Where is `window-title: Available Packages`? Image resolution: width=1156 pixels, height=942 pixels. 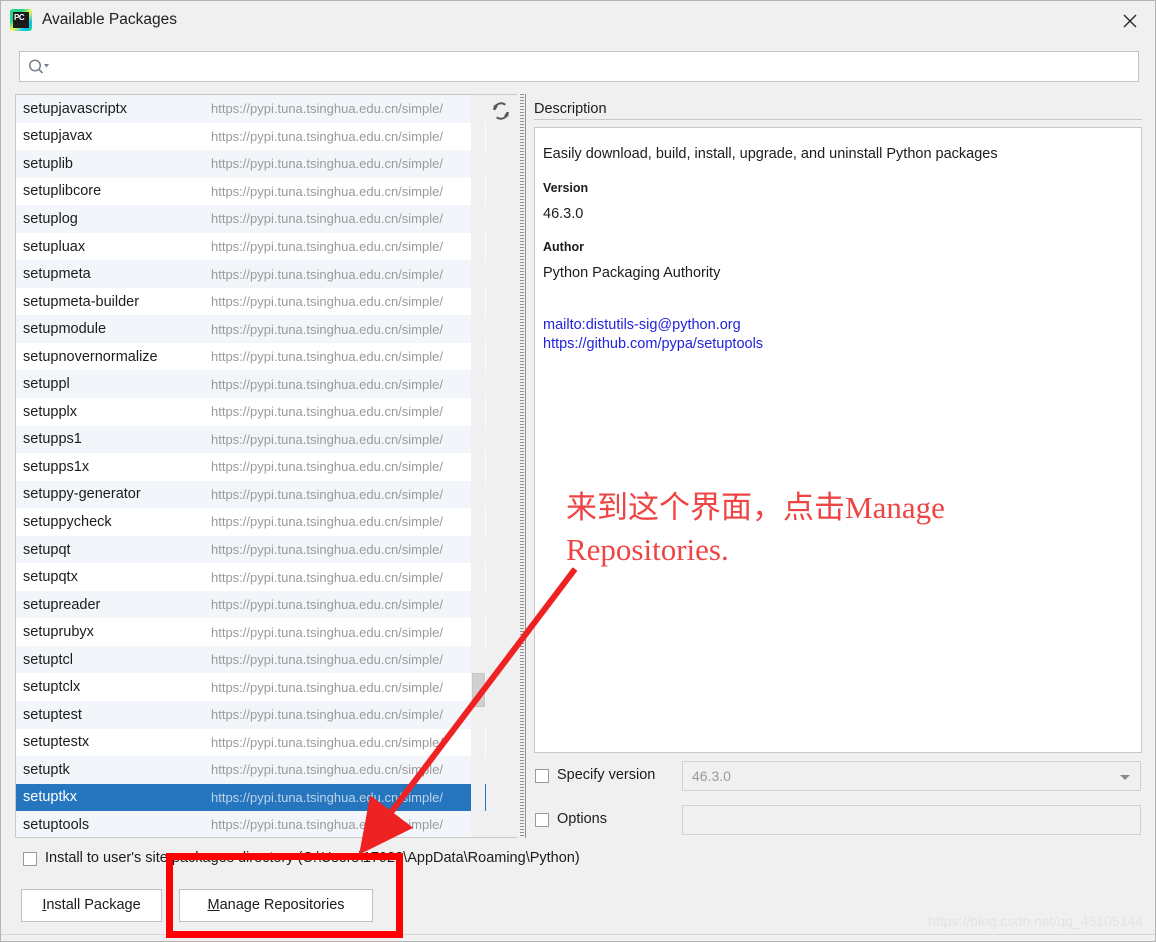
window-title: Available Packages is located at coordinates (109, 19).